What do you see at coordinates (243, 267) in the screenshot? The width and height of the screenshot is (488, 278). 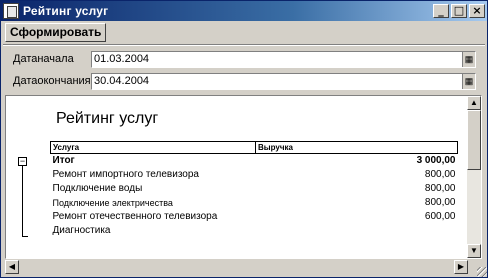 I see `horizontal-scrollbar: ◀ ▶` at bounding box center [243, 267].